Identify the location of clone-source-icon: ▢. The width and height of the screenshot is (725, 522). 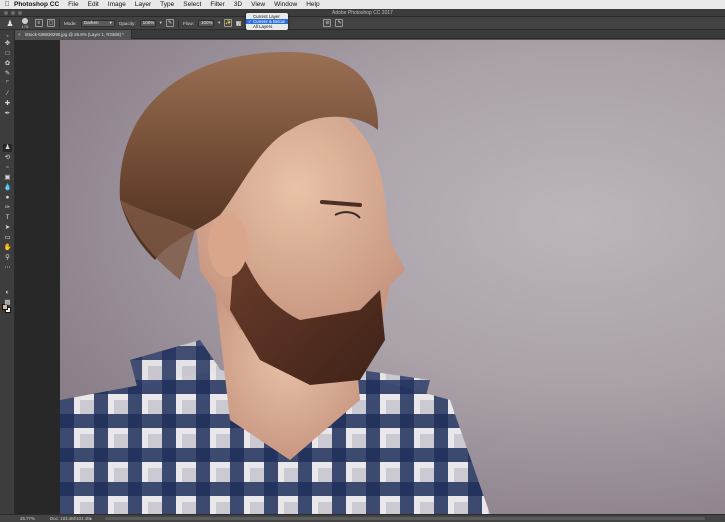
(51, 23).